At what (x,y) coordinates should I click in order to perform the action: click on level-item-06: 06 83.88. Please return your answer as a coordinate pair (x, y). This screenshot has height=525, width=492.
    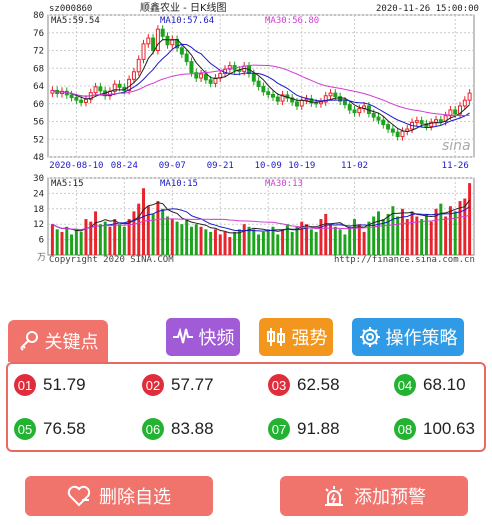
    Looking at the image, I should click on (178, 429).